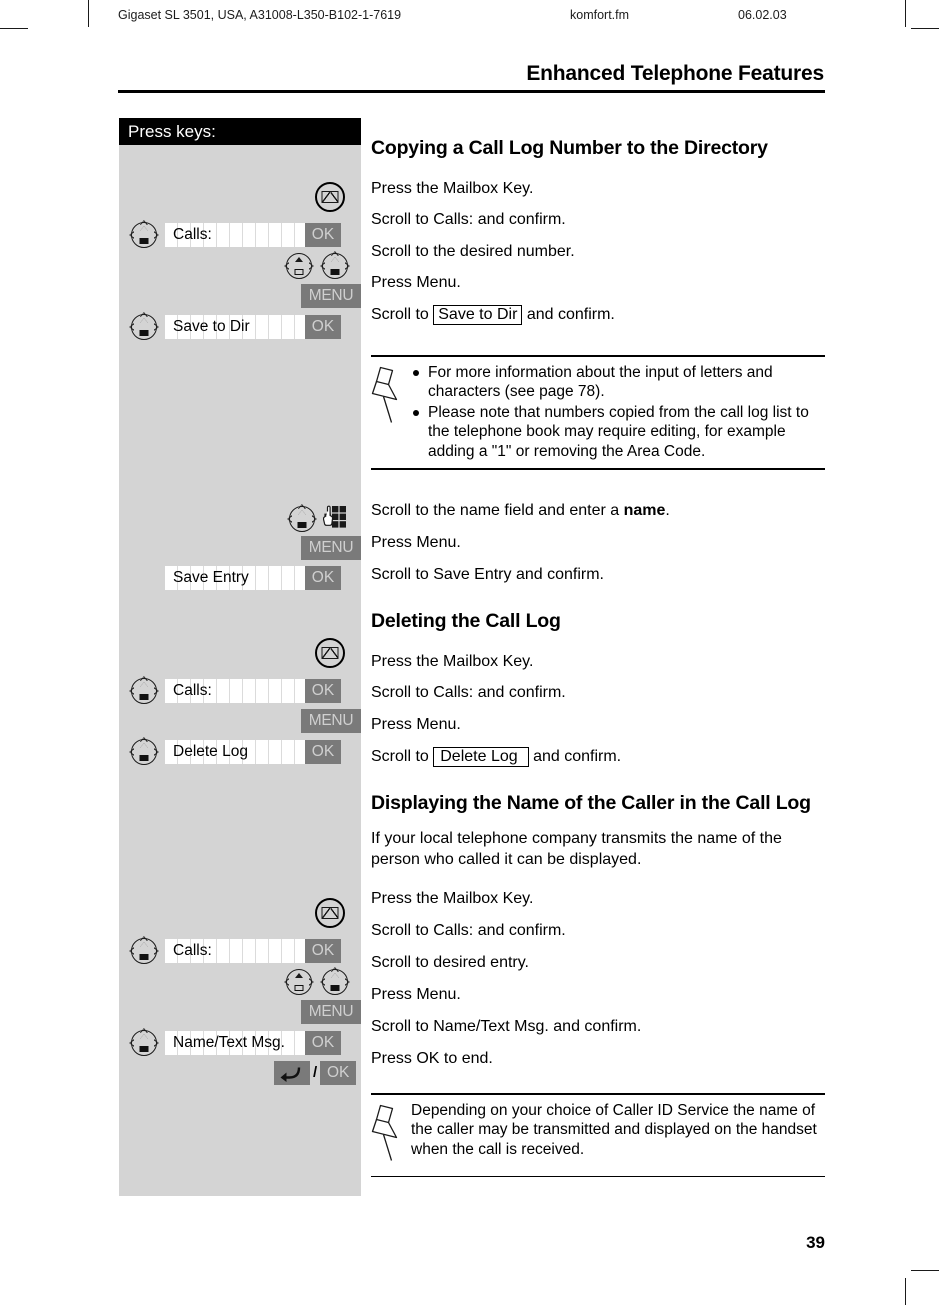  Describe the element at coordinates (236, 235) in the screenshot. I see `calls-row-1: Calls: OK` at that location.